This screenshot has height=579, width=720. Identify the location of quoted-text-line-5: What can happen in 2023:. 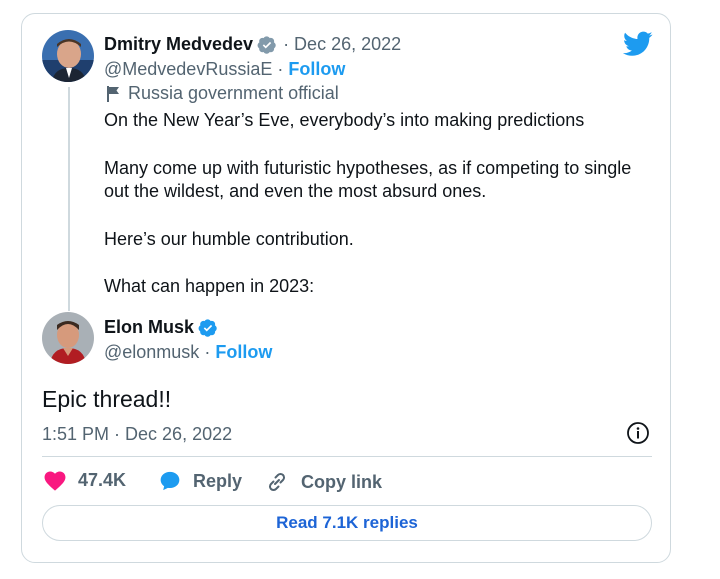
(209, 286).